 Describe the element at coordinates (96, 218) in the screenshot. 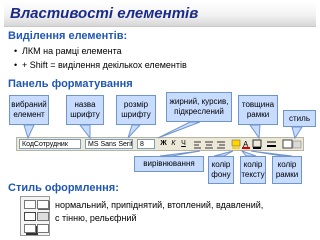

I see `style-description-line-2: с тінню, рельєфний` at that location.